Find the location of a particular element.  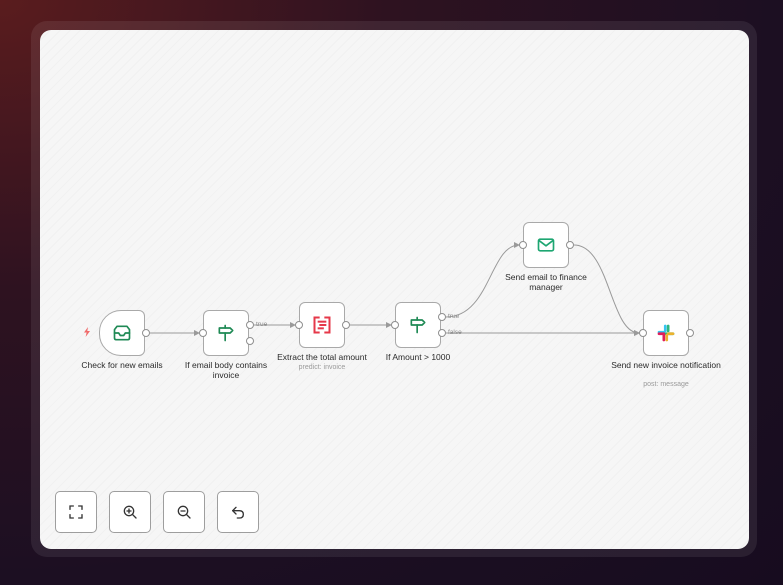

node-subtitle: post: message is located at coordinates (666, 384).